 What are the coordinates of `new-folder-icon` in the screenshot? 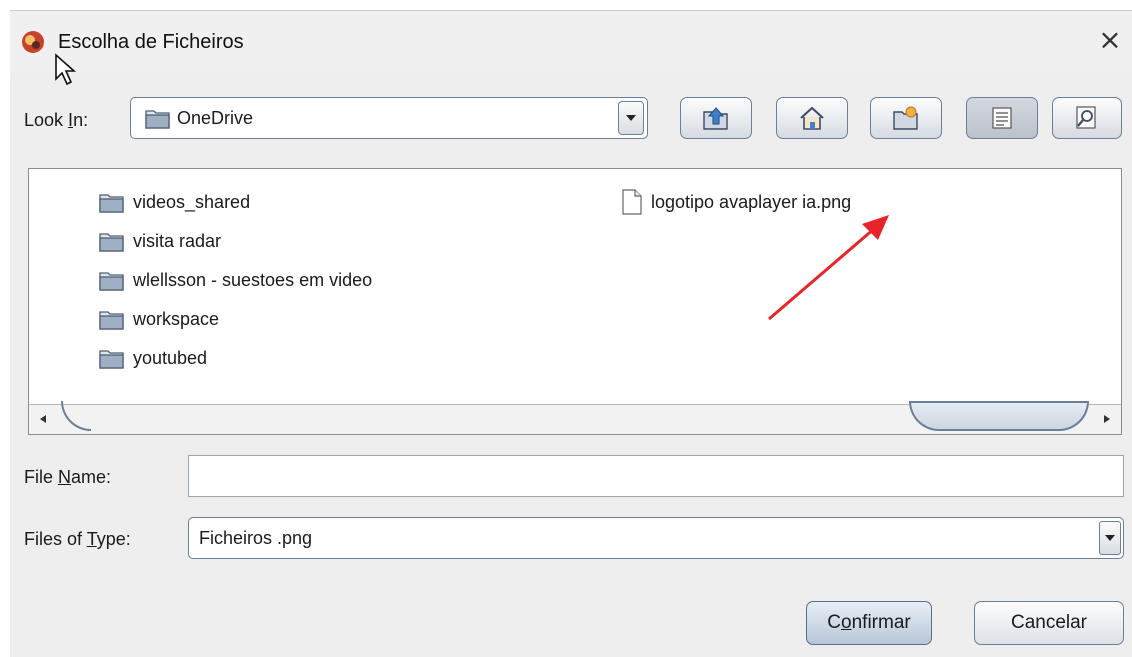 It's located at (905, 118).